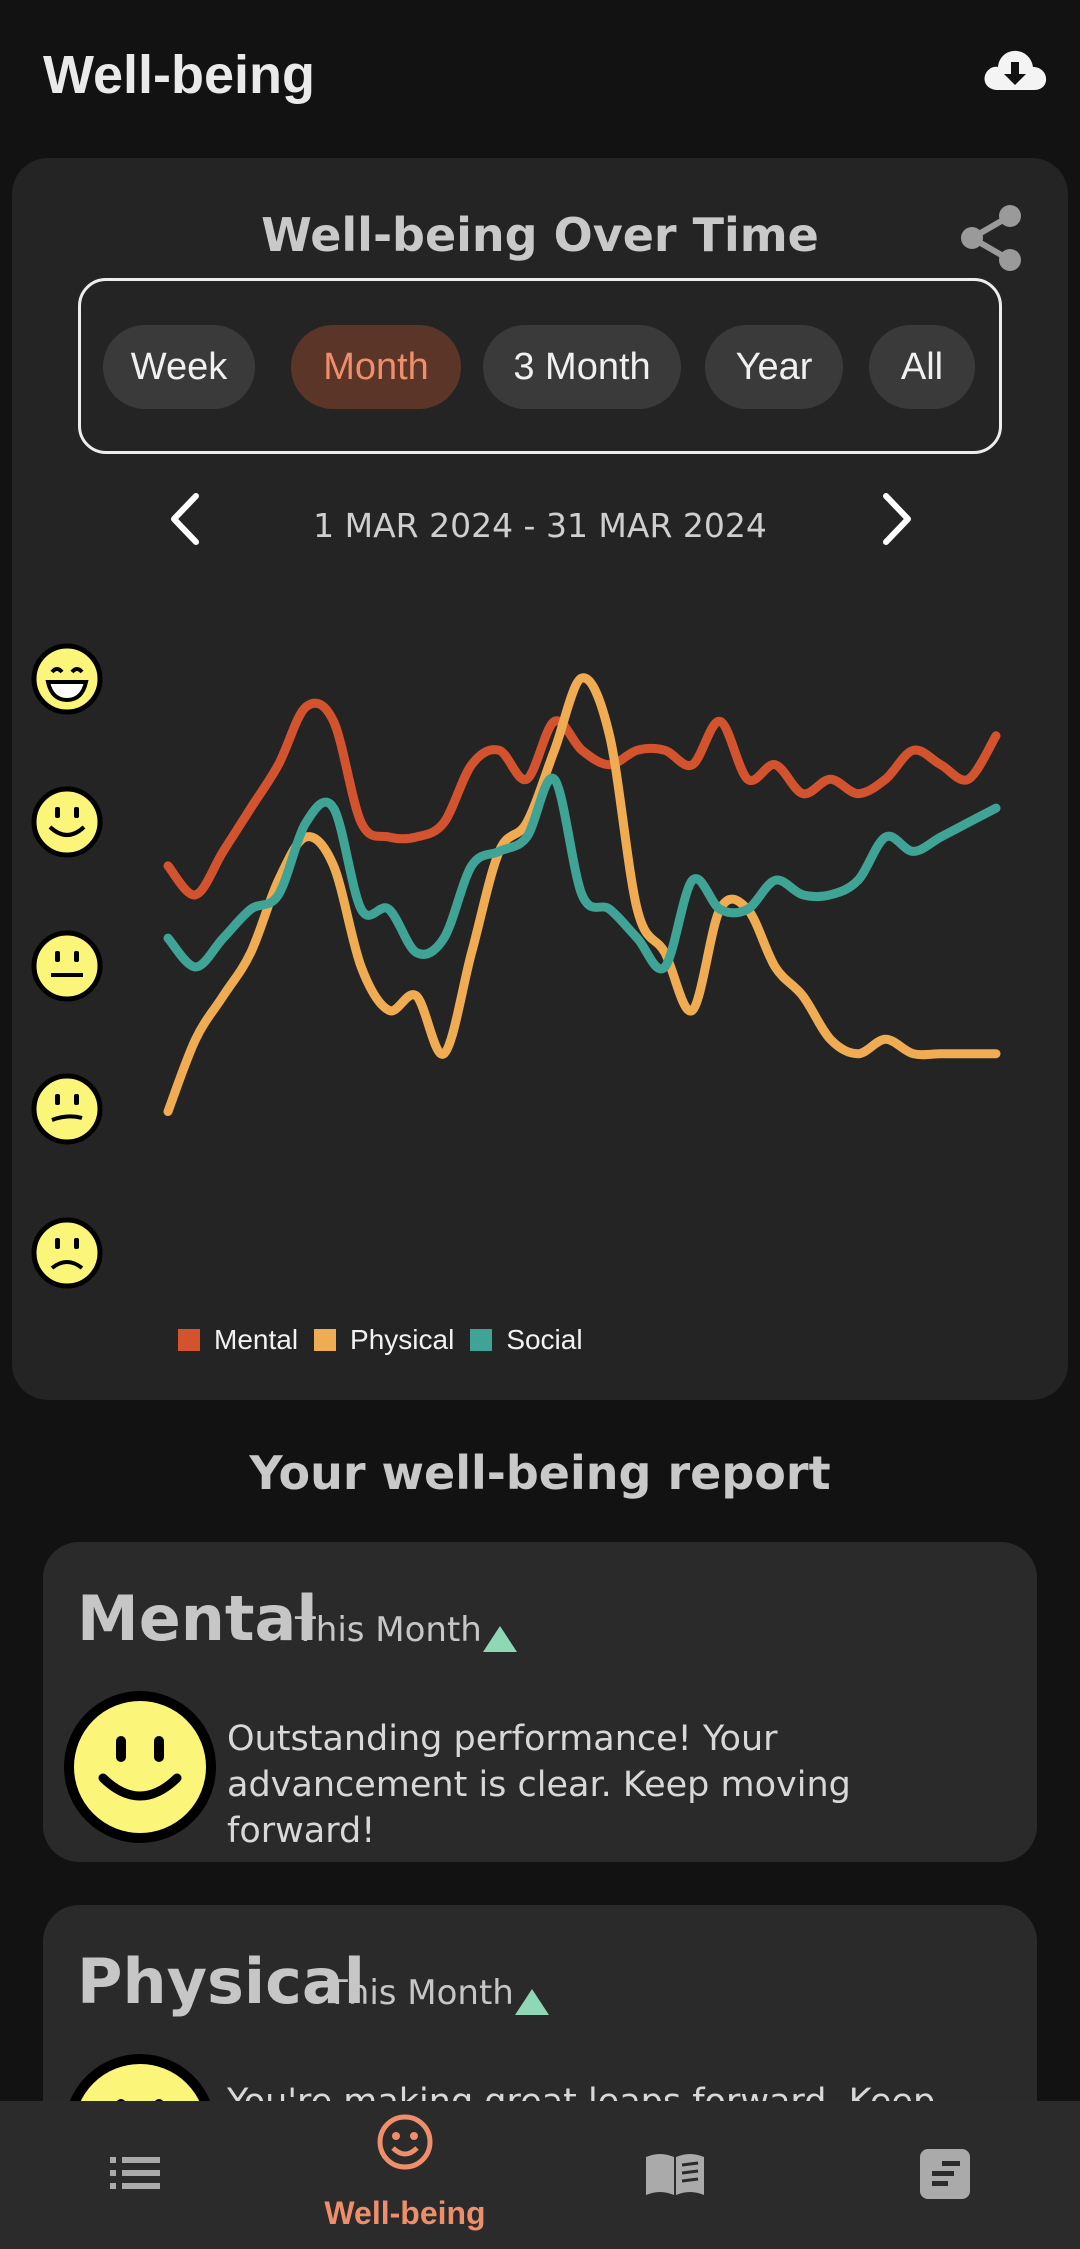 This screenshot has height=2249, width=1080. I want to click on smiley-icon, so click(405, 2142).